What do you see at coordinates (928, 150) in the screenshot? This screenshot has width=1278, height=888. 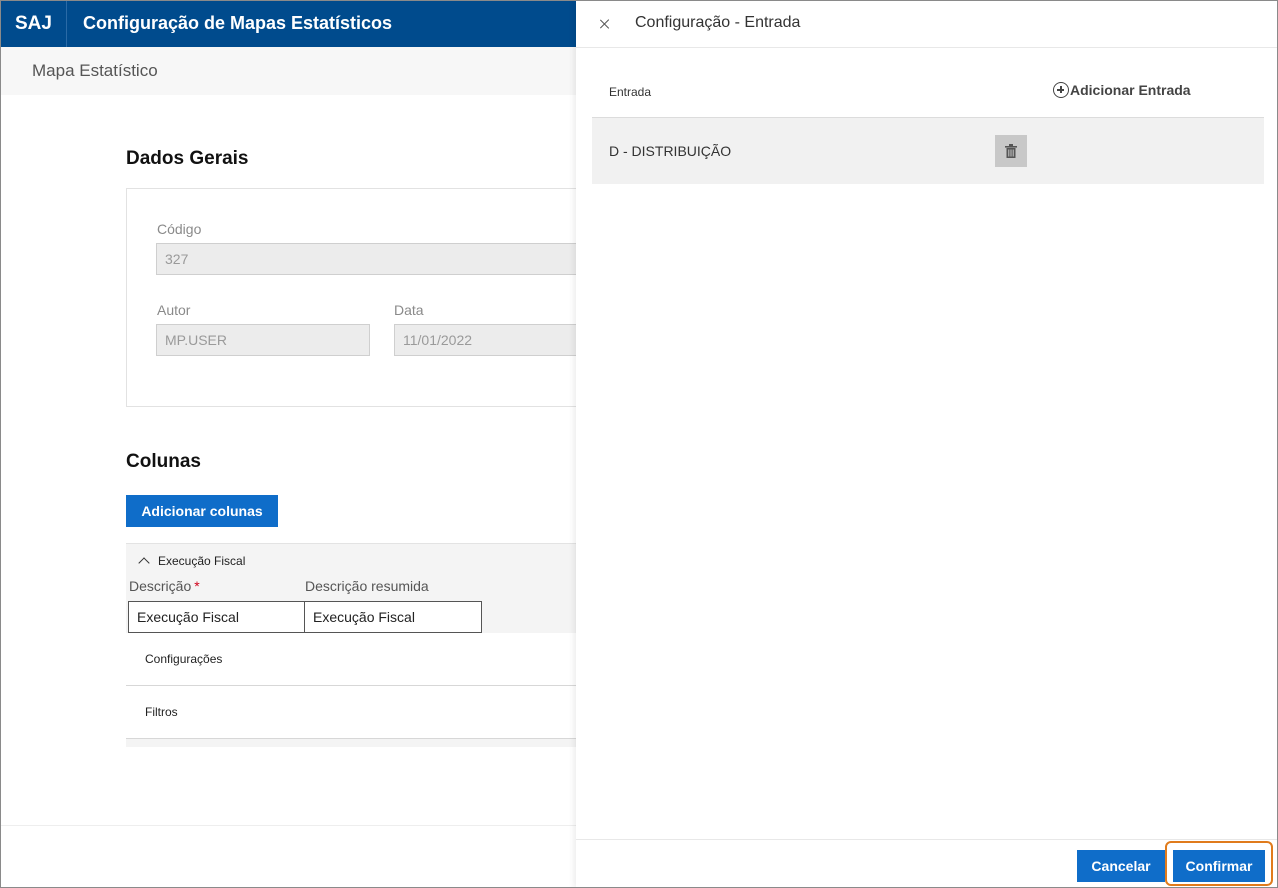 I see `entry-row: D - DISTRIBUIÇÃO` at bounding box center [928, 150].